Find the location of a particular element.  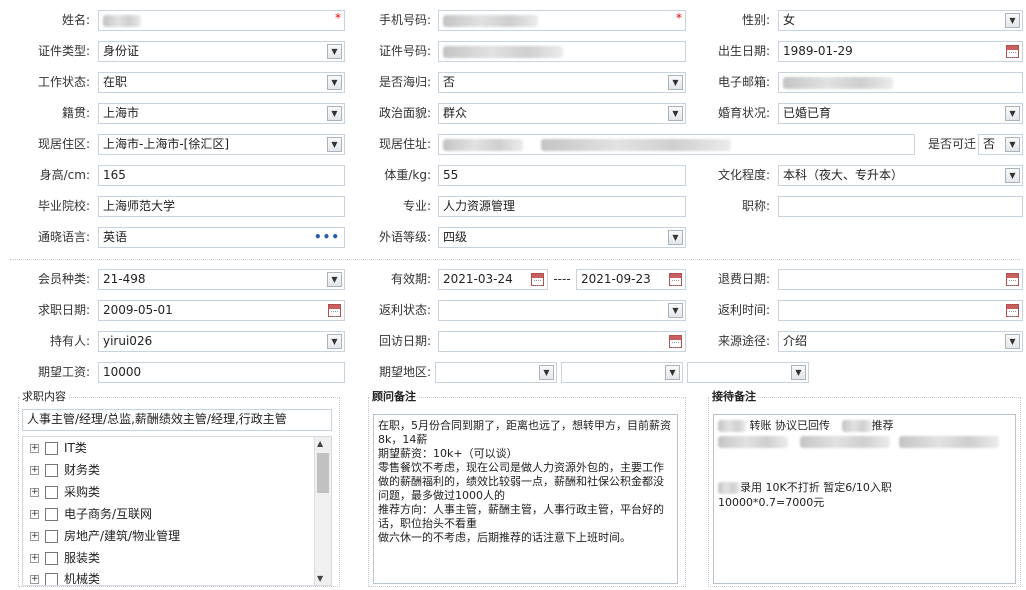

birthdate-field: 1989-01-29 is located at coordinates (900, 51).